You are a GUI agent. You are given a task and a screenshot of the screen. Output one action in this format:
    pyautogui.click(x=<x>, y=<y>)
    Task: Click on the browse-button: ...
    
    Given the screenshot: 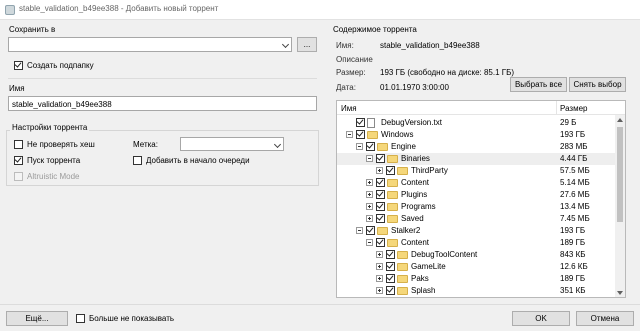 What is the action you would take?
    pyautogui.click(x=307, y=44)
    